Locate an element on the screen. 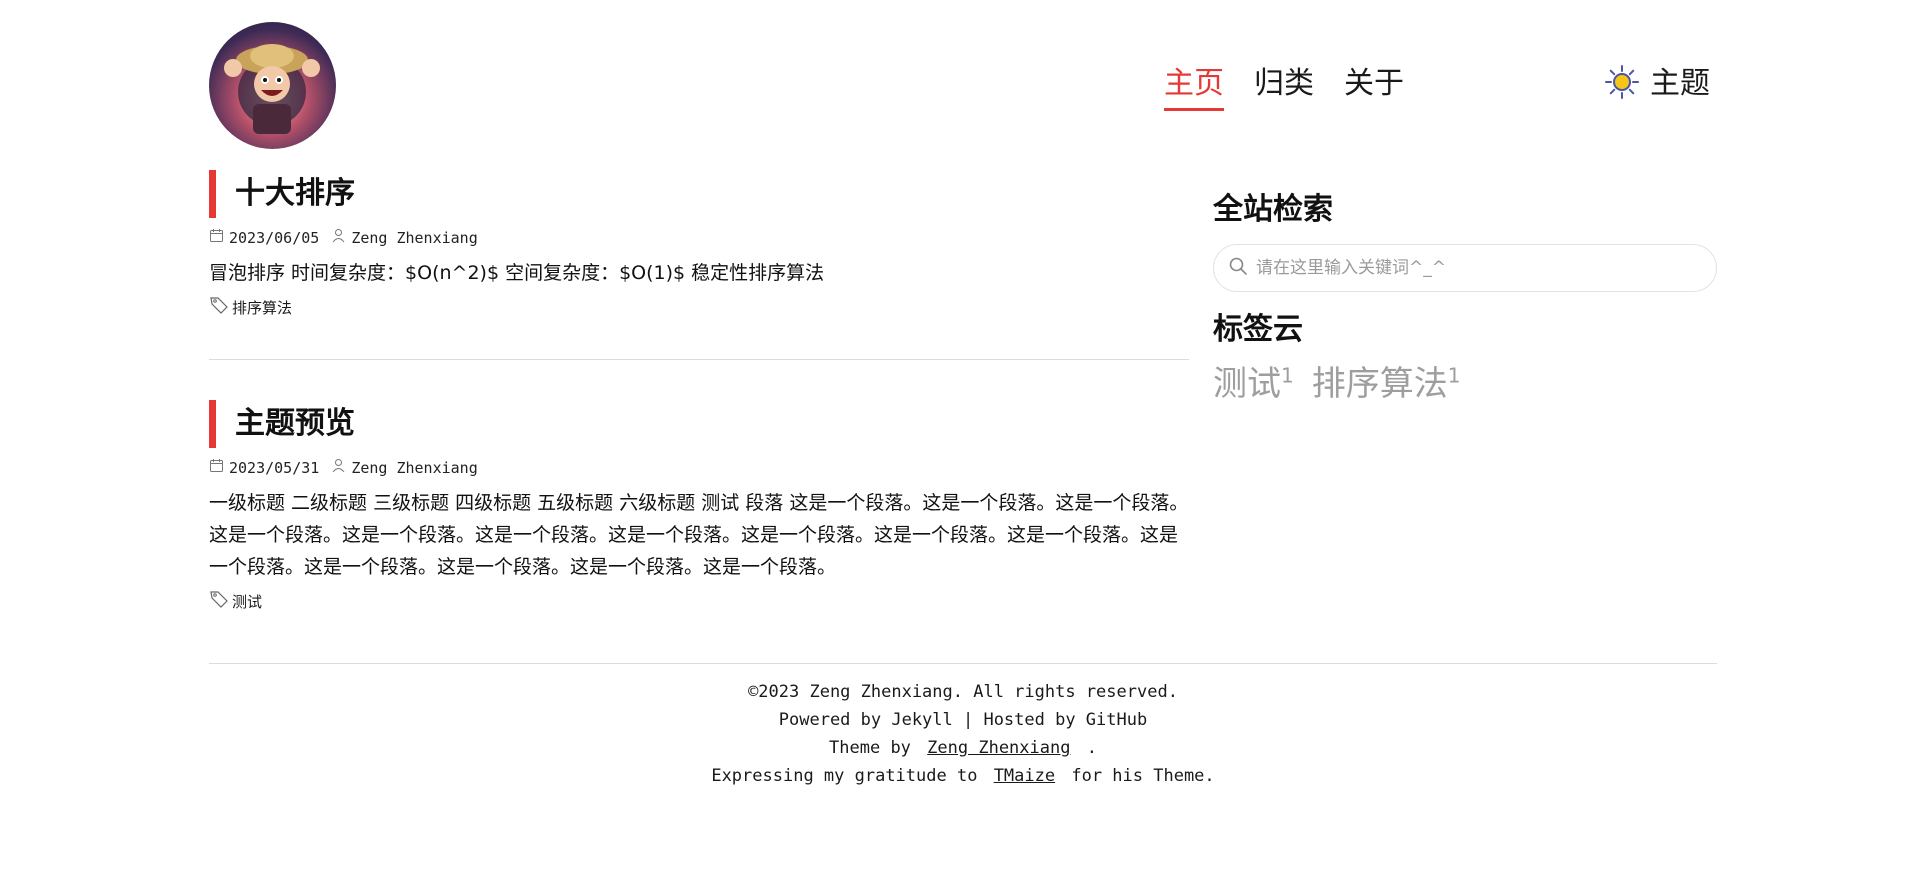 This screenshot has height=896, width=1916. cloud-tag-sorting: 排序算法1 is located at coordinates (1386, 380).